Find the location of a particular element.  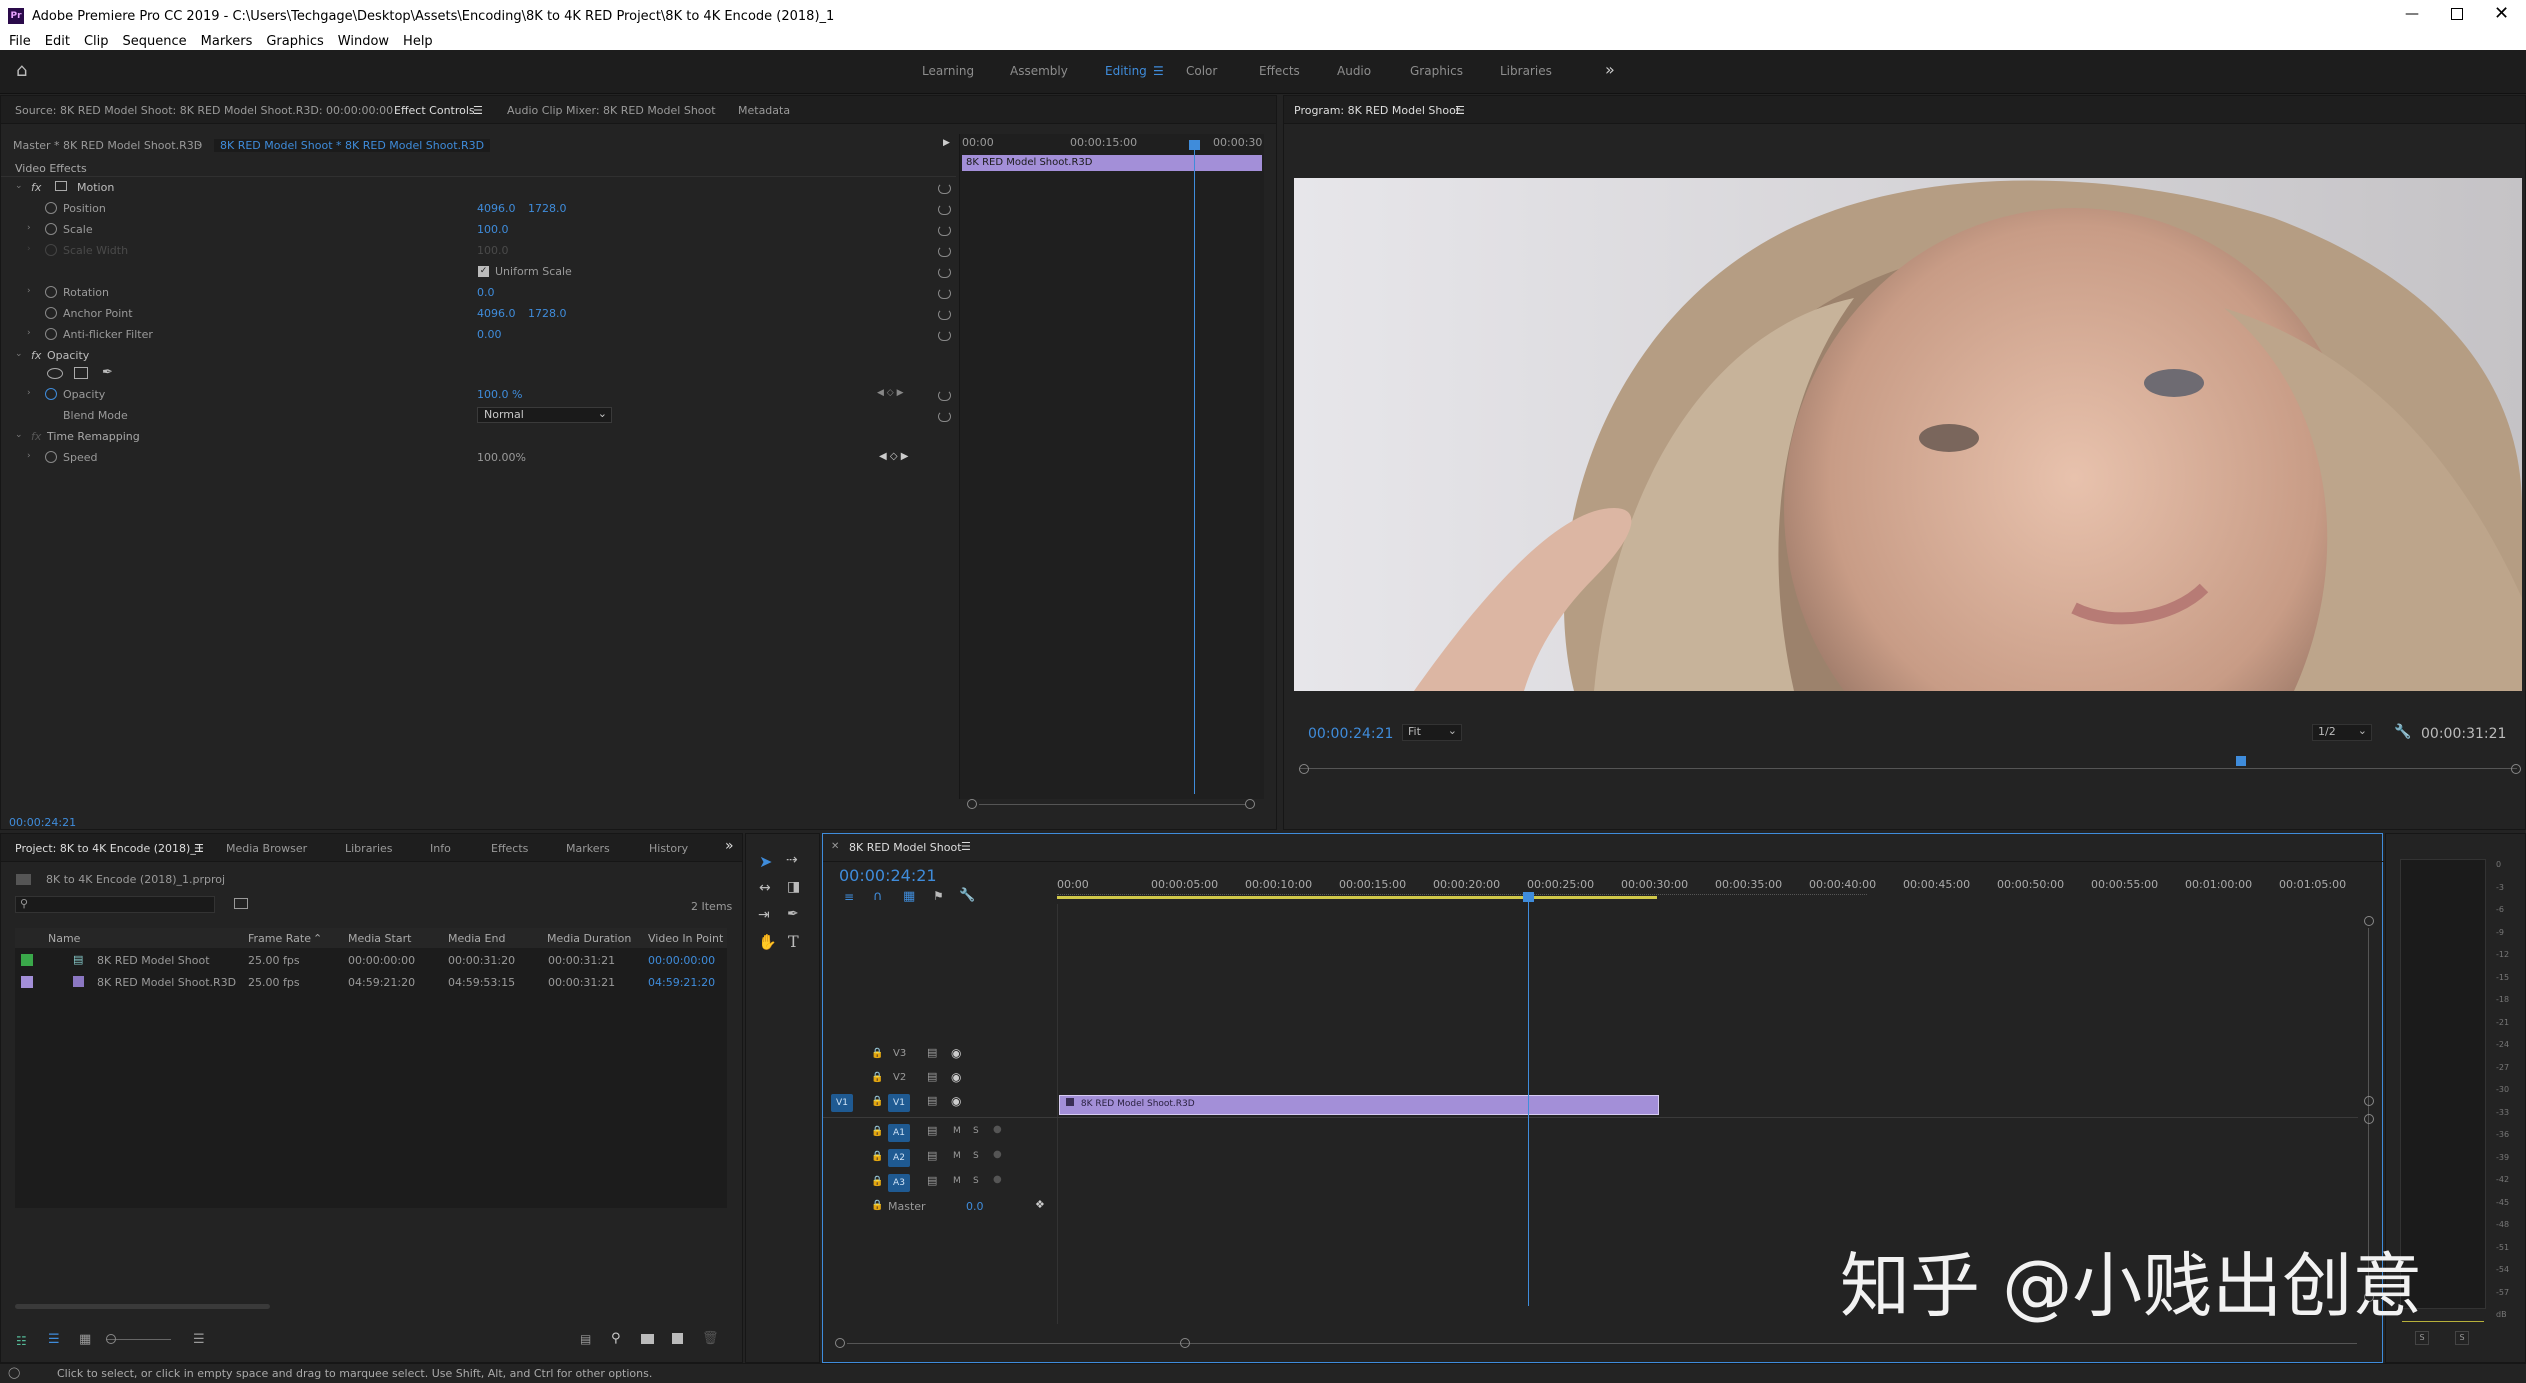

menu-sequence: Sequence is located at coordinates (155, 41).